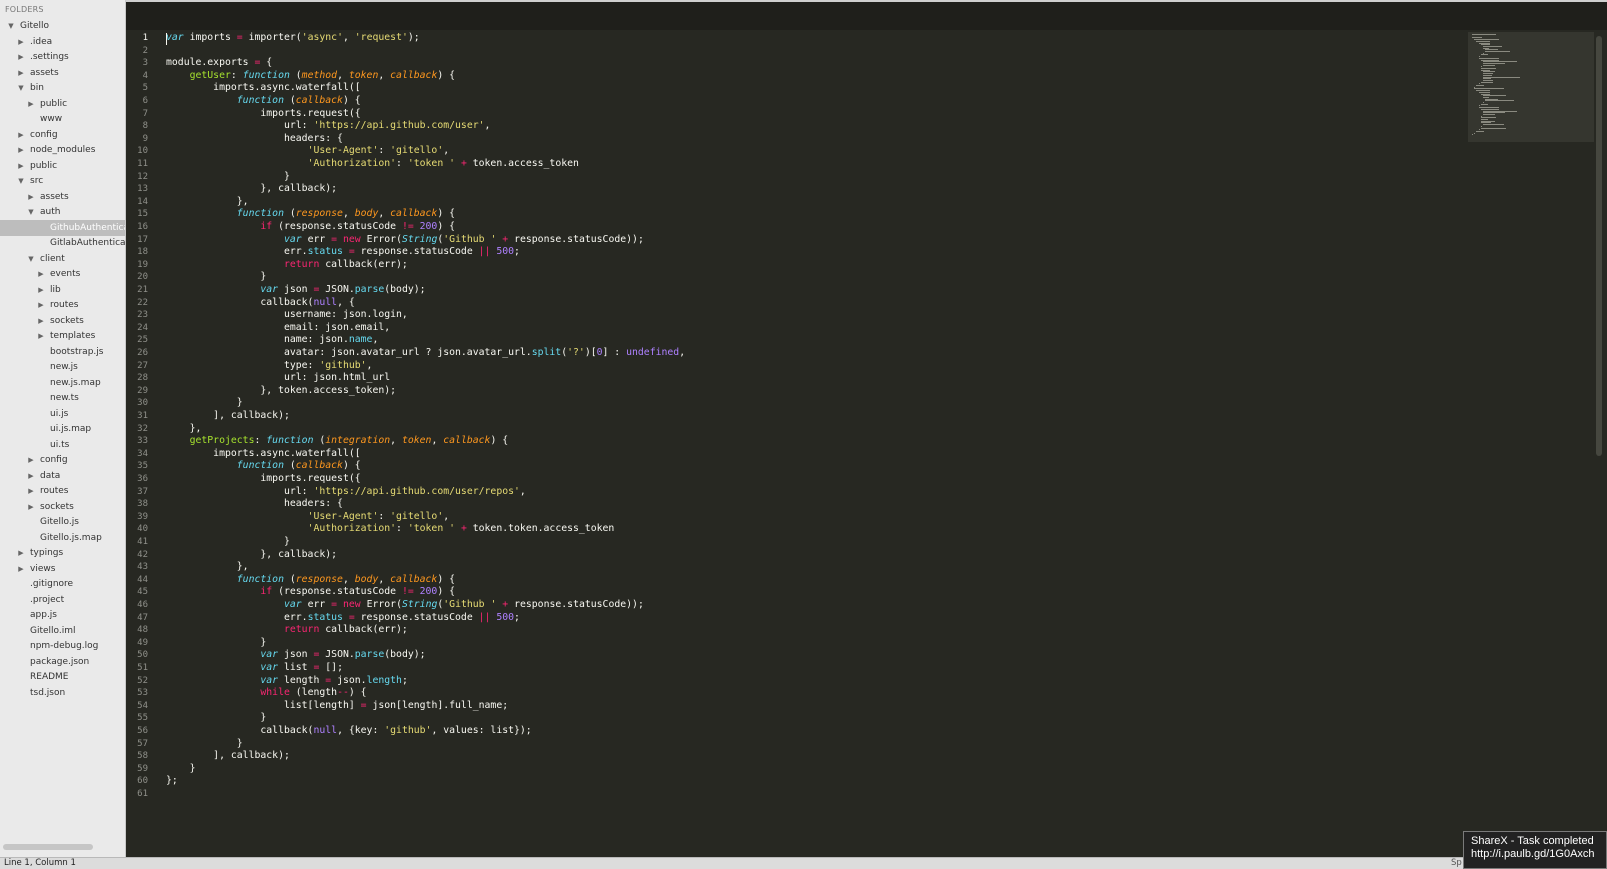 The width and height of the screenshot is (1607, 869). What do you see at coordinates (62, 212) in the screenshot?
I see `tree-folder: ▼ auth` at bounding box center [62, 212].